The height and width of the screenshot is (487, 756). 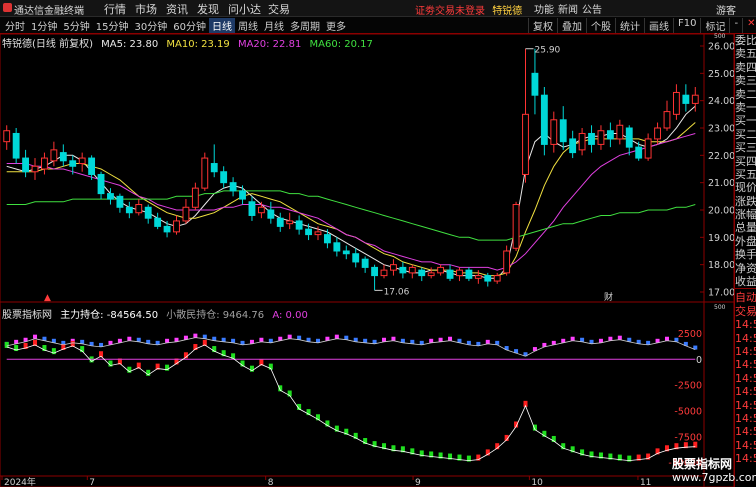 What do you see at coordinates (702, 464) in the screenshot?
I see `watermark-title: 股票指标网` at bounding box center [702, 464].